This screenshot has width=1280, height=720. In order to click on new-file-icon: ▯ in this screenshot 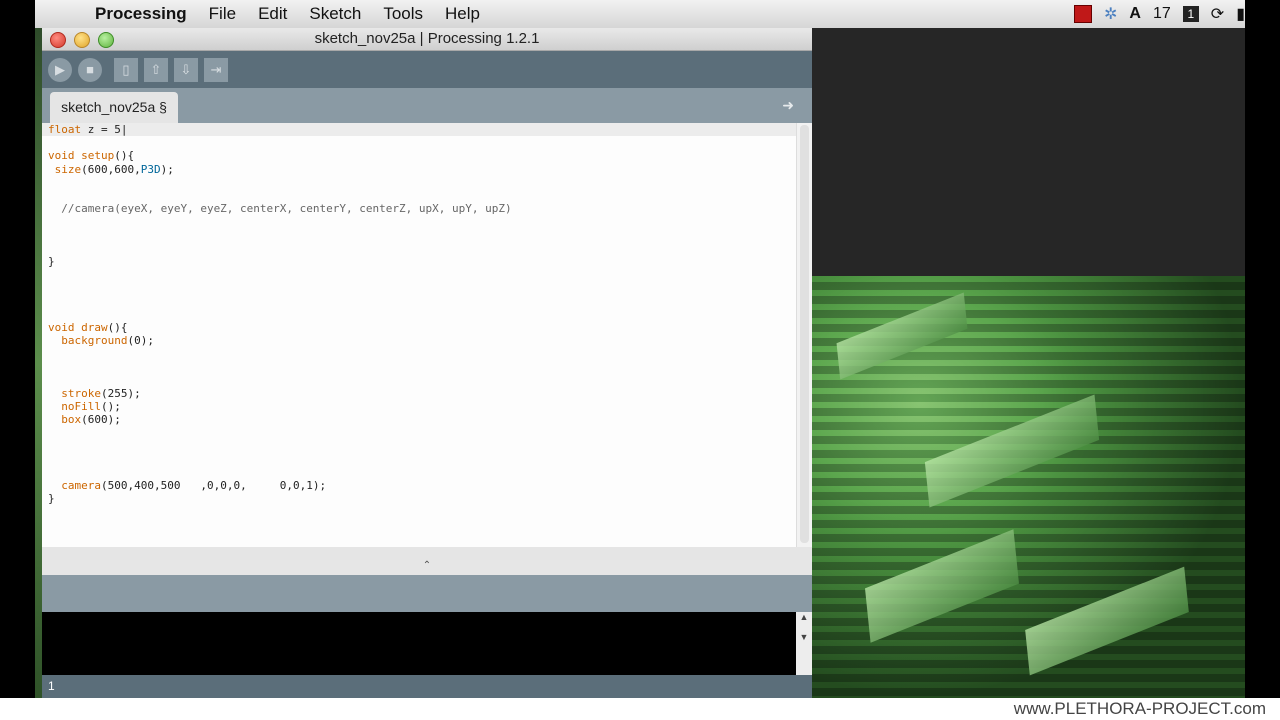, I will do `click(126, 69)`.